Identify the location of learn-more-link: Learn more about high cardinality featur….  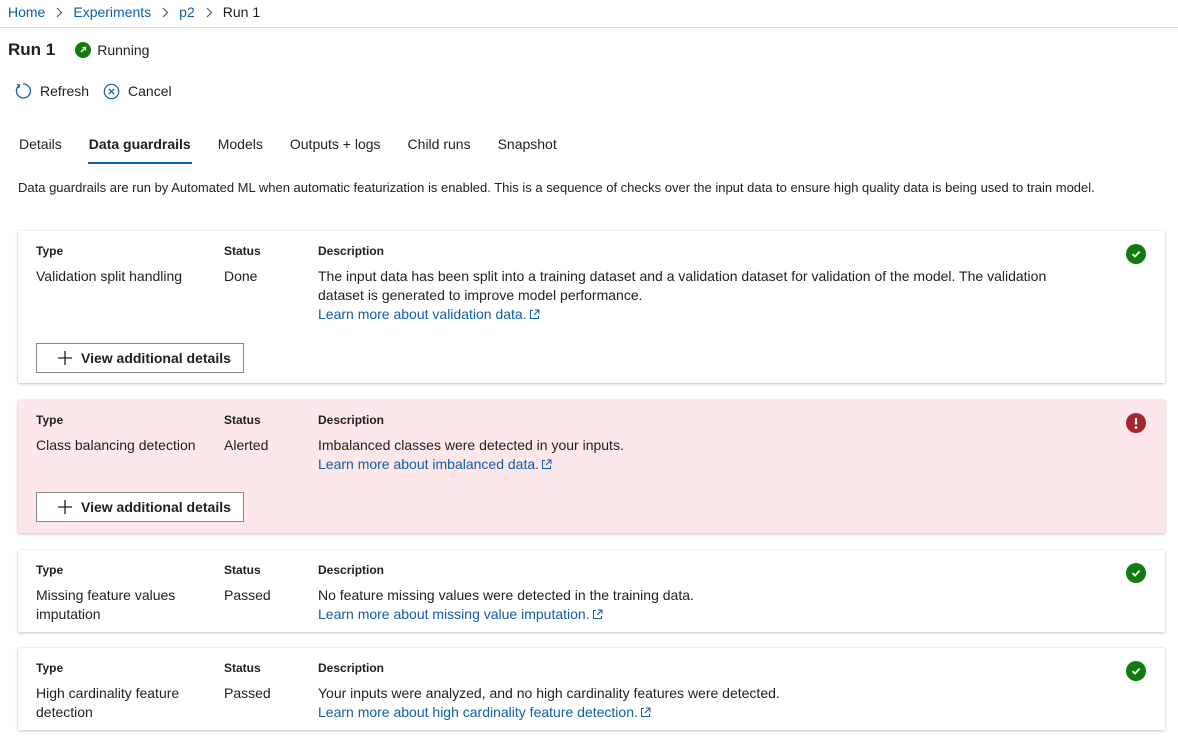
(484, 712).